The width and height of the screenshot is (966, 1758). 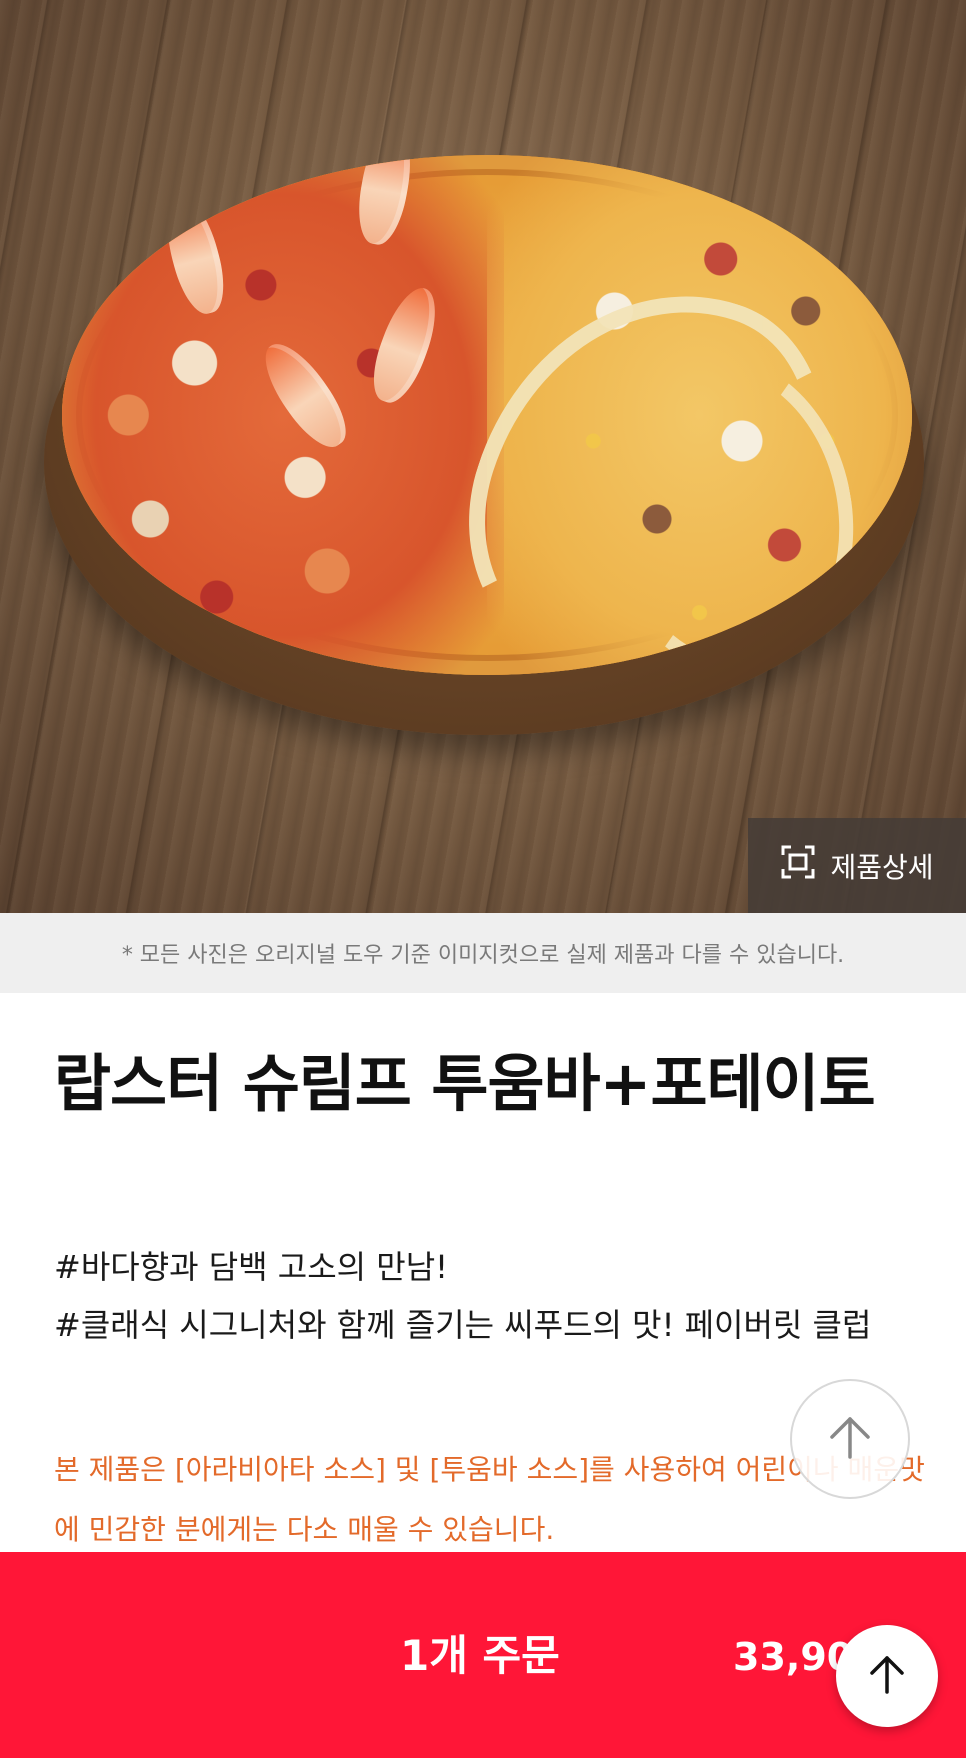 I want to click on expand-frame-icon, so click(x=798, y=865).